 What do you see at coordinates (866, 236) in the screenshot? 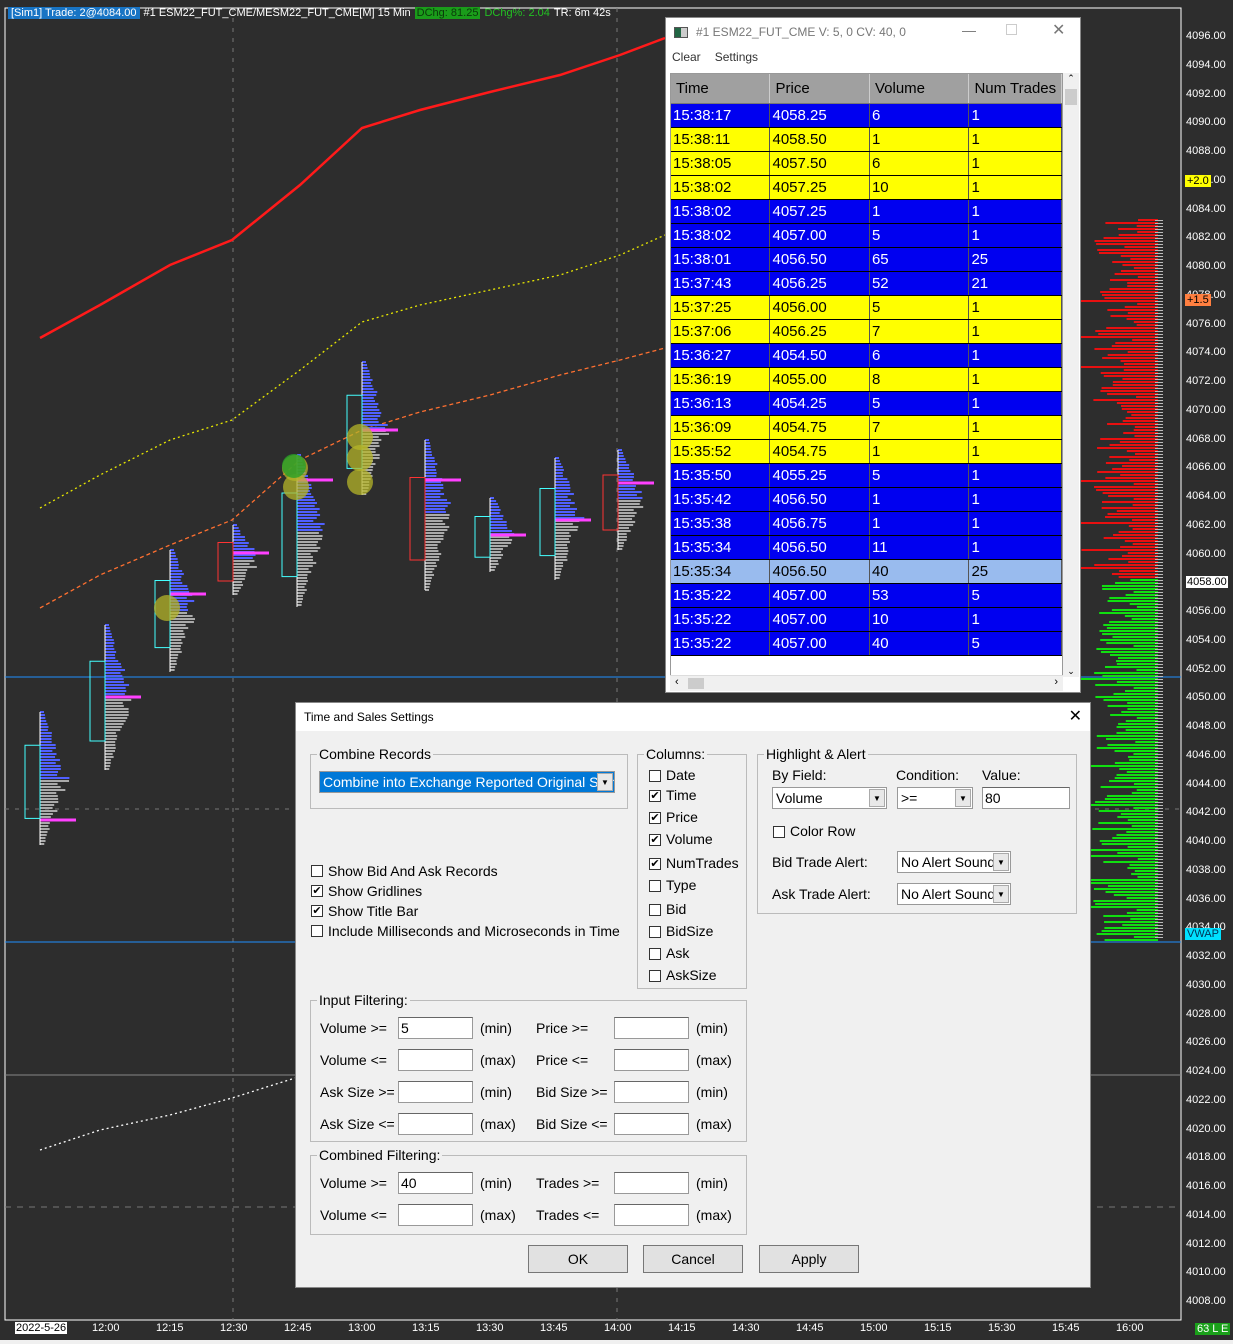
I see `table-row: 15:38:02 4057.00 5 1` at bounding box center [866, 236].